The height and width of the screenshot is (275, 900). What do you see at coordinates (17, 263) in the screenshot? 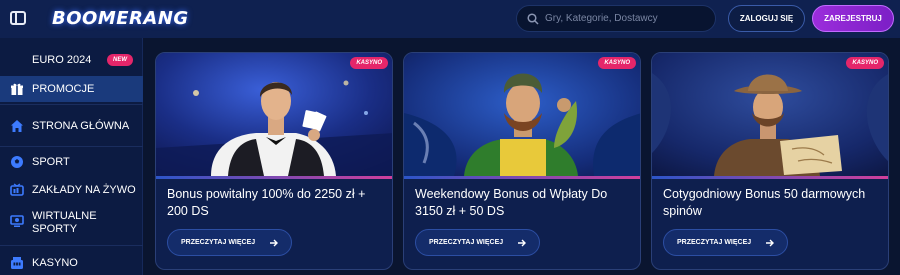
I see `casino-icon` at bounding box center [17, 263].